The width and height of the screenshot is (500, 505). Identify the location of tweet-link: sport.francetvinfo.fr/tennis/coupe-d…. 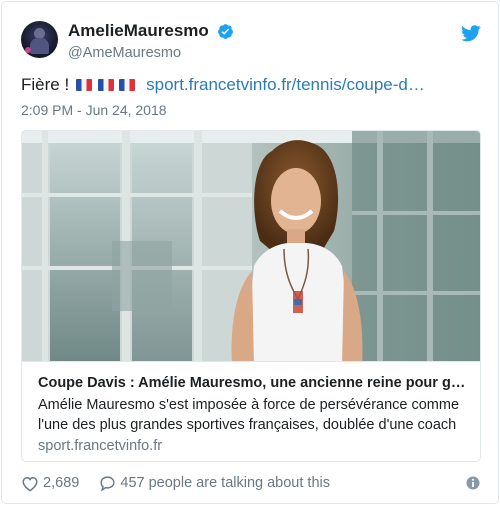
(285, 84).